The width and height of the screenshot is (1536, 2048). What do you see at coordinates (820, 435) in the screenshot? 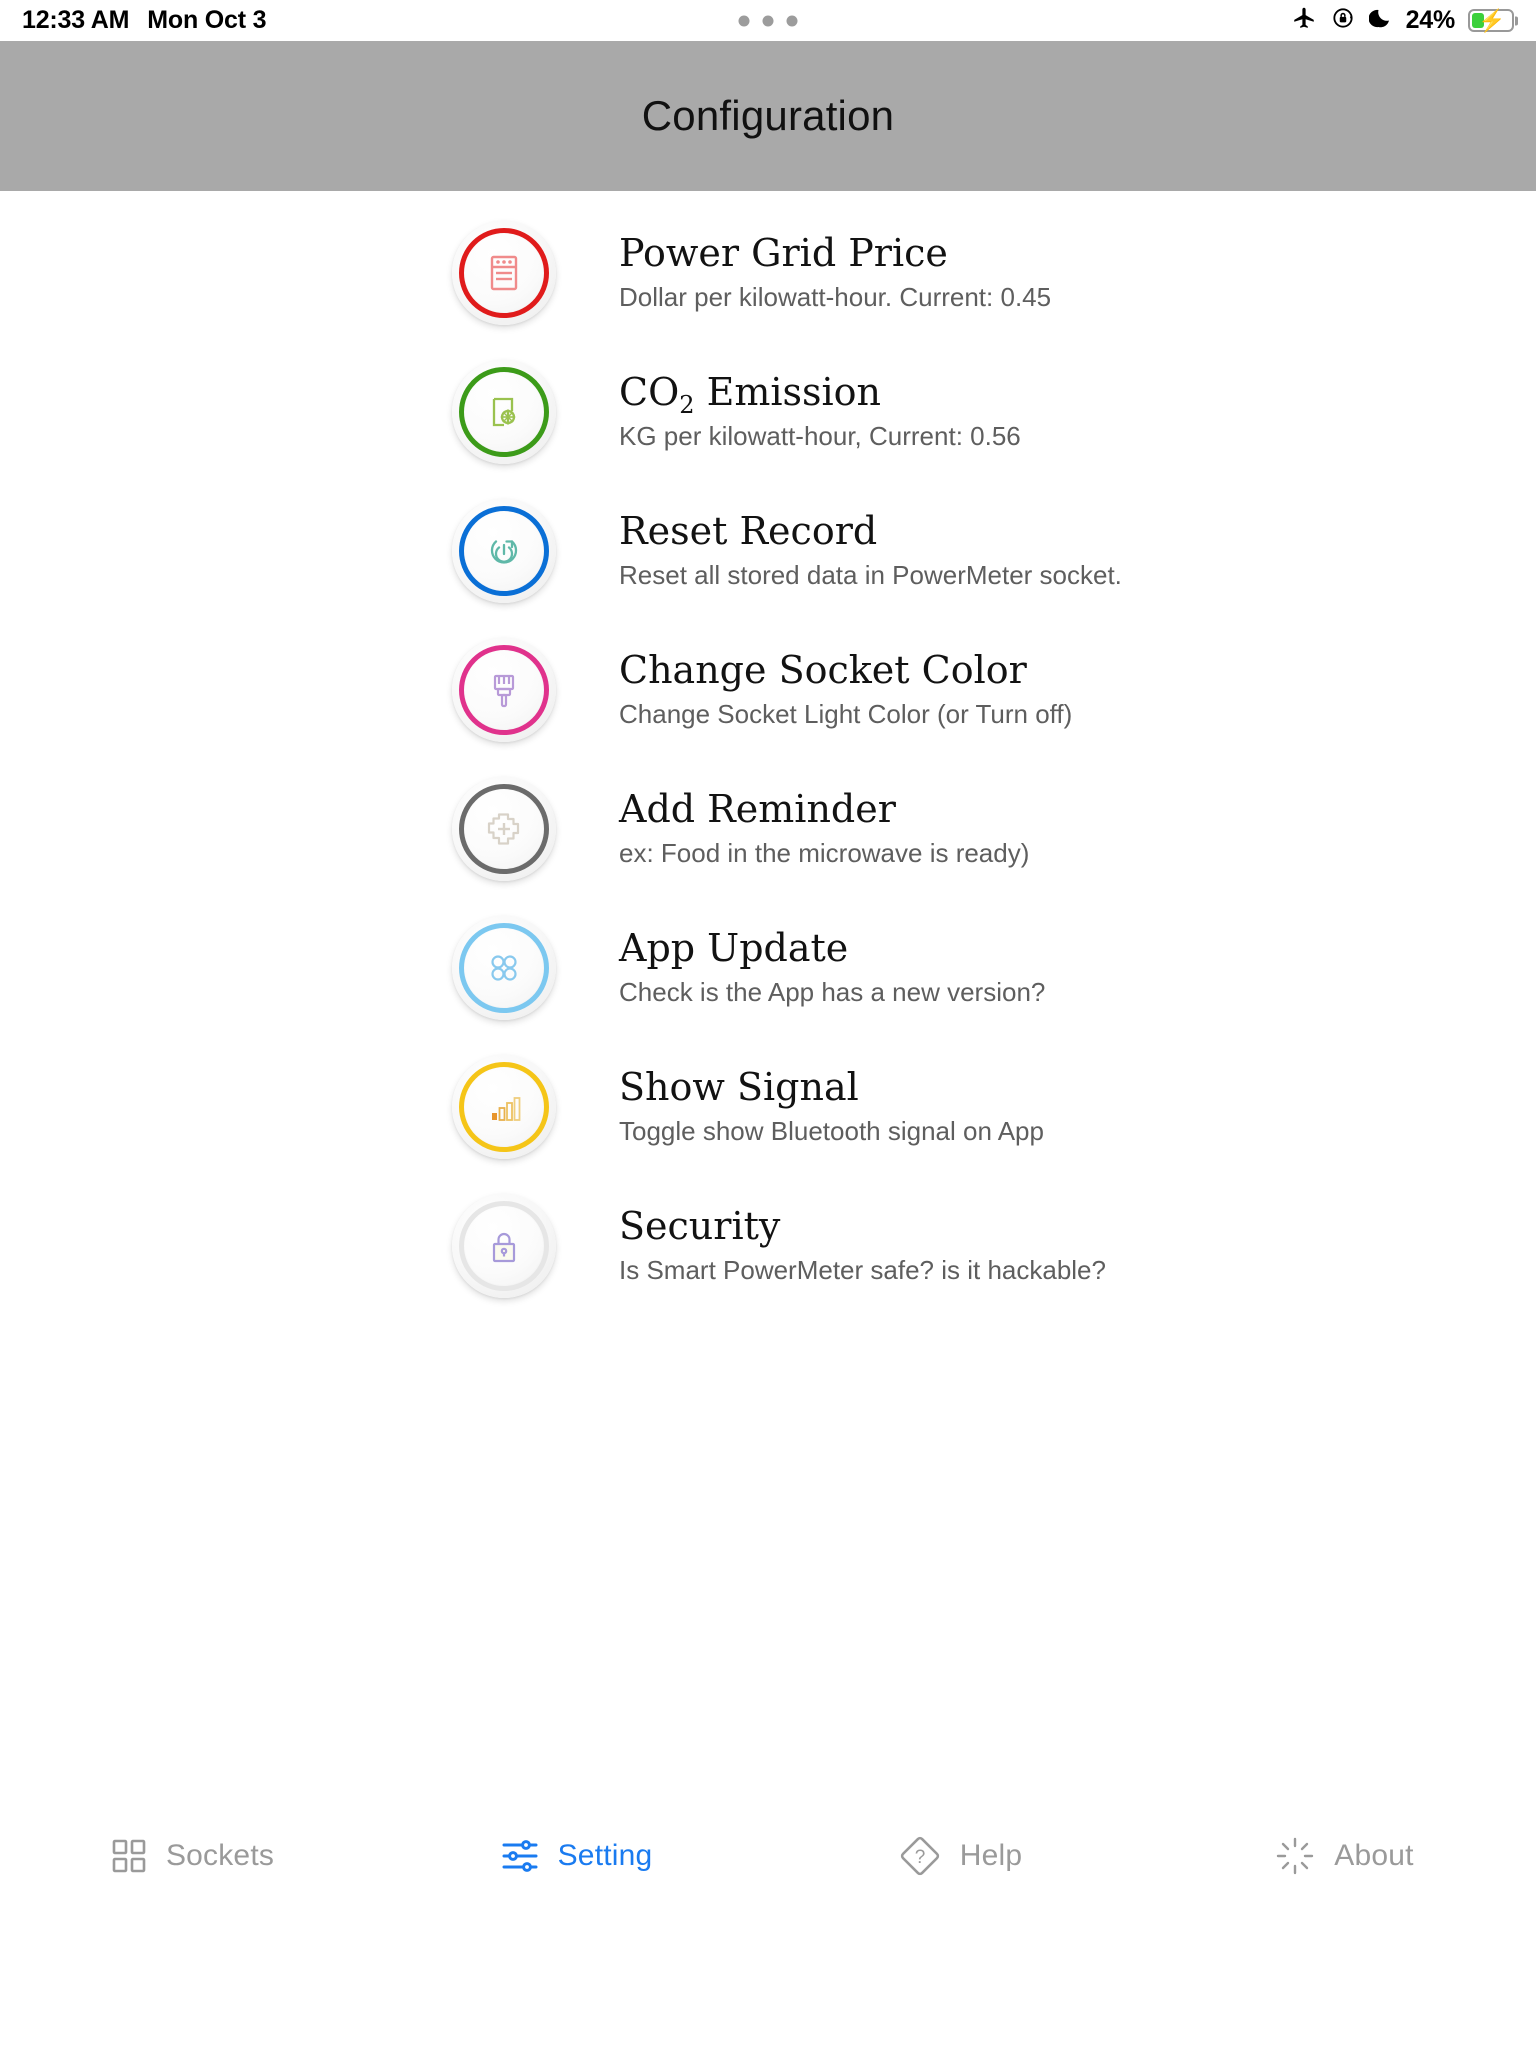
I see `list-item-subtitle: KG per kilowatt-hour, Current: 0.56` at bounding box center [820, 435].